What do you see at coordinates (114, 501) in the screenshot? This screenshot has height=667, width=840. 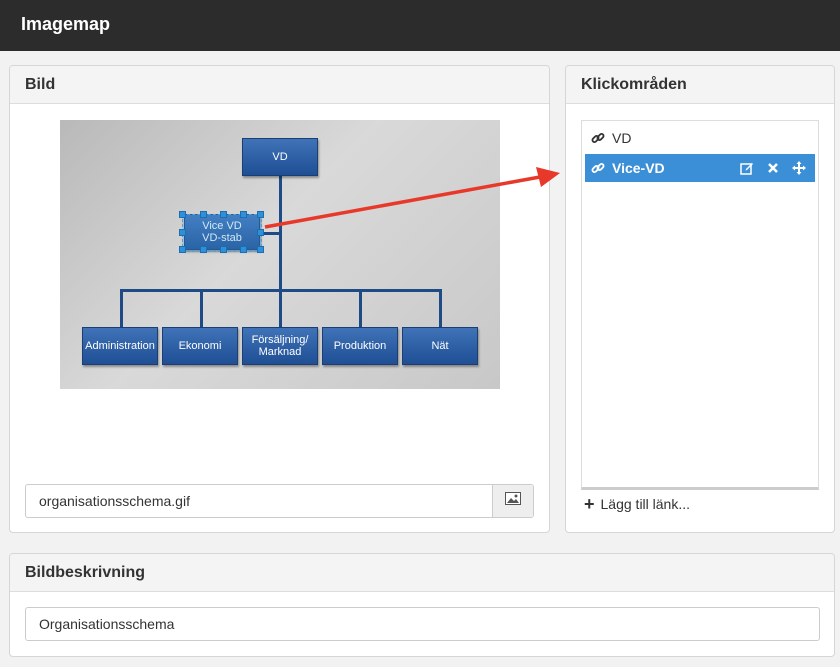 I see `image-filename: organisationsschema.gif` at bounding box center [114, 501].